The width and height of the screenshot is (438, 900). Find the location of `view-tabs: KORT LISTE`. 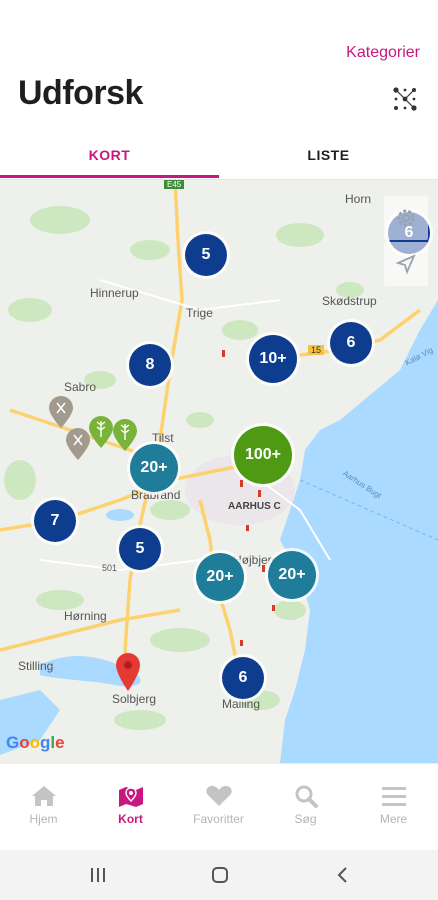

view-tabs: KORT LISTE is located at coordinates (219, 157).